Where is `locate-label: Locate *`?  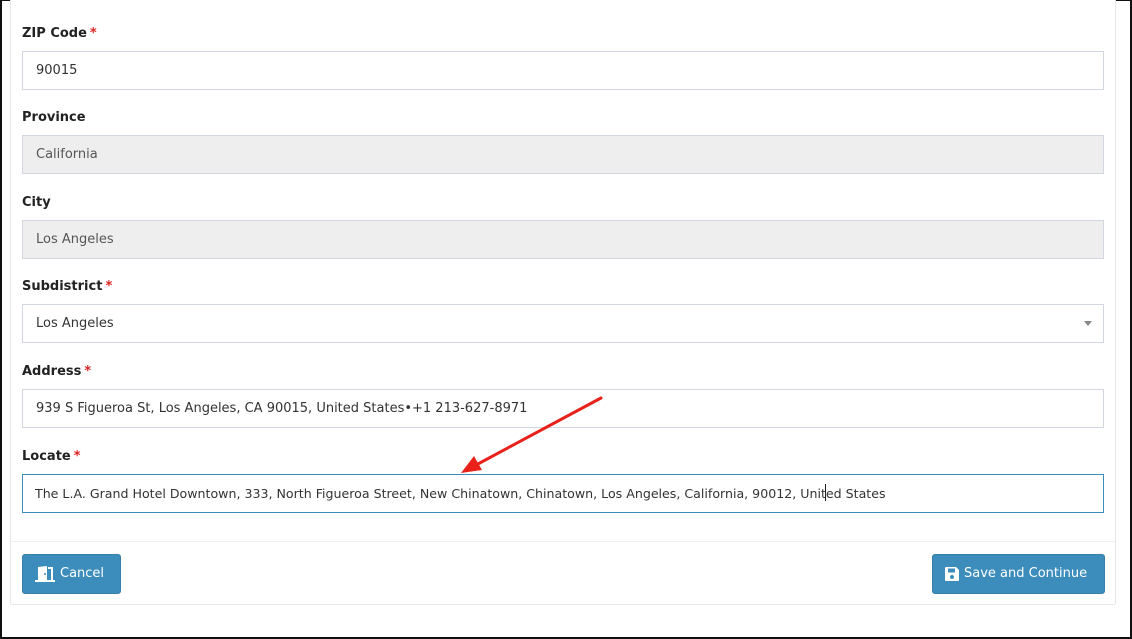 locate-label: Locate * is located at coordinates (51, 456).